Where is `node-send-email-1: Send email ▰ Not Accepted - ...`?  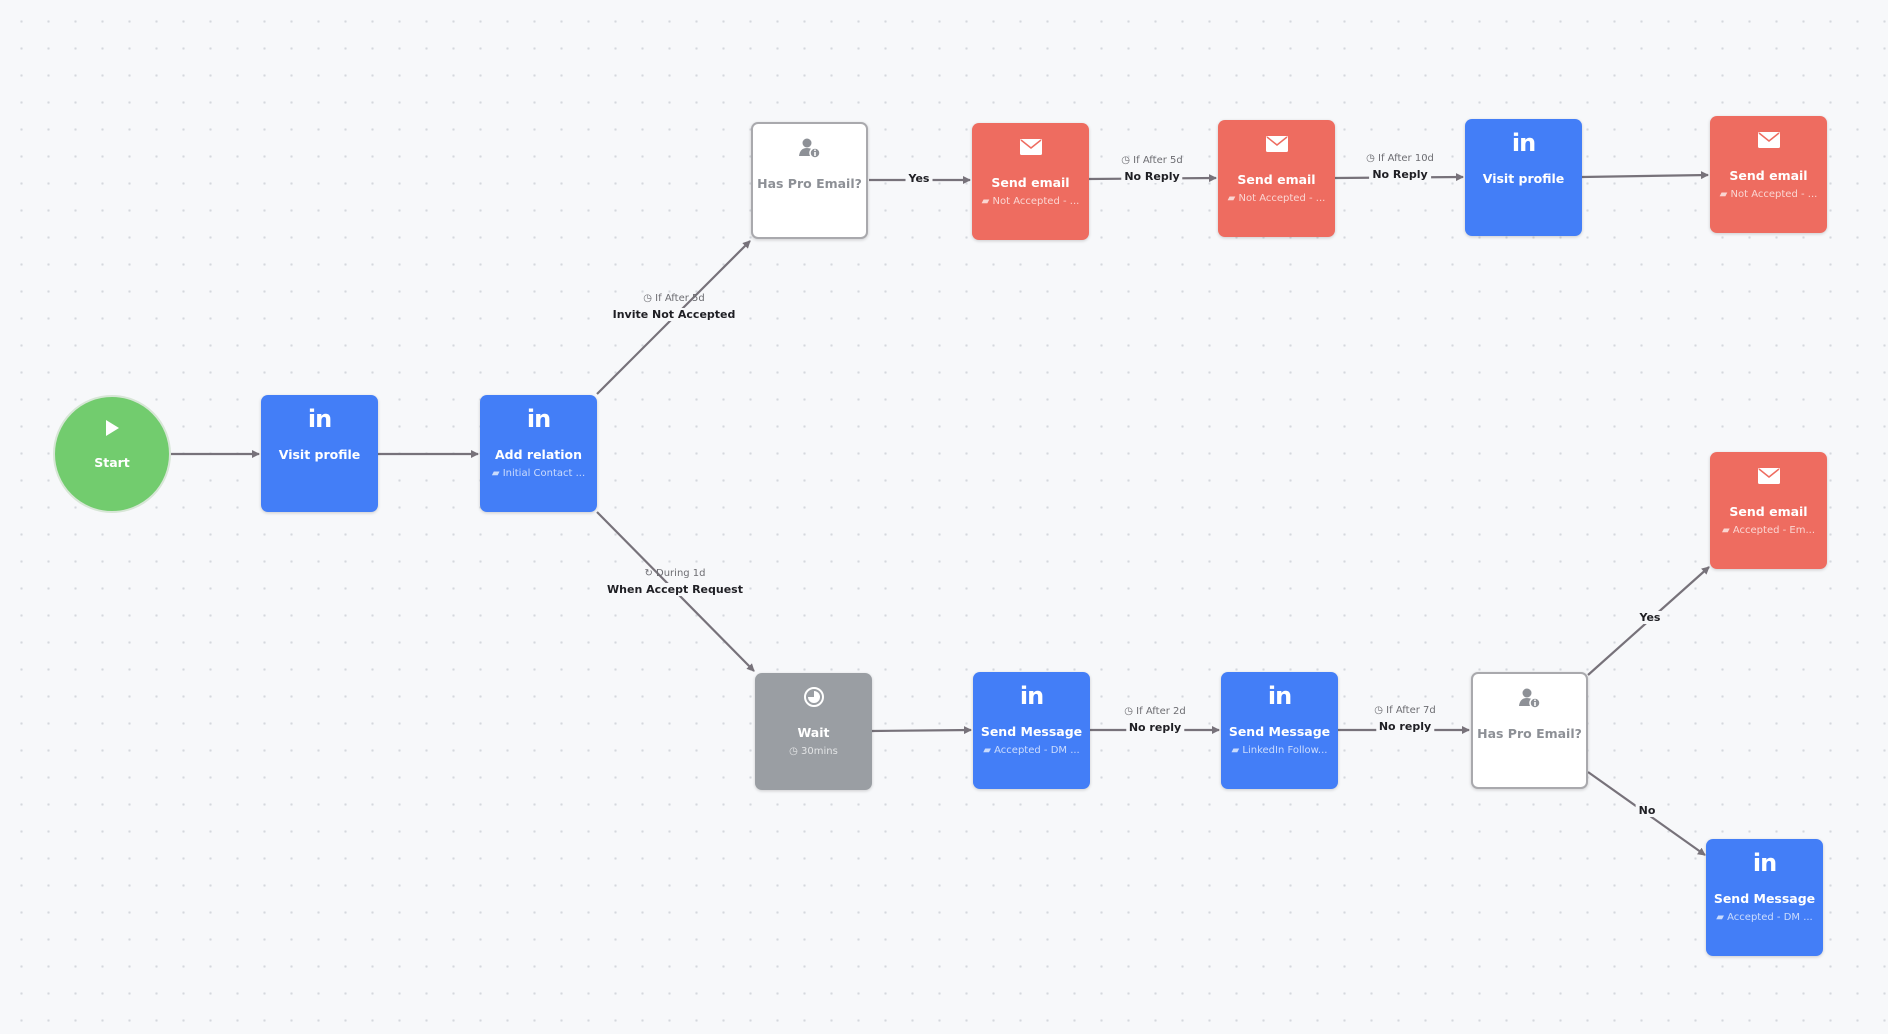
node-send-email-1: Send email ▰ Not Accepted - ... is located at coordinates (1030, 181).